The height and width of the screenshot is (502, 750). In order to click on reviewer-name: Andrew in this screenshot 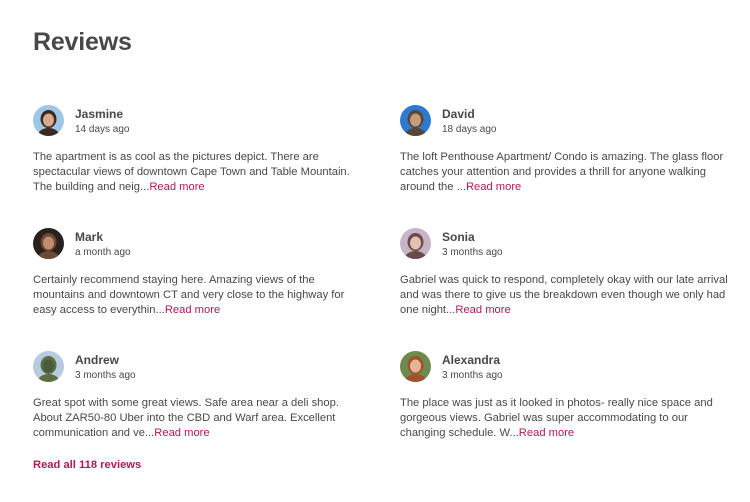, I will do `click(97, 360)`.